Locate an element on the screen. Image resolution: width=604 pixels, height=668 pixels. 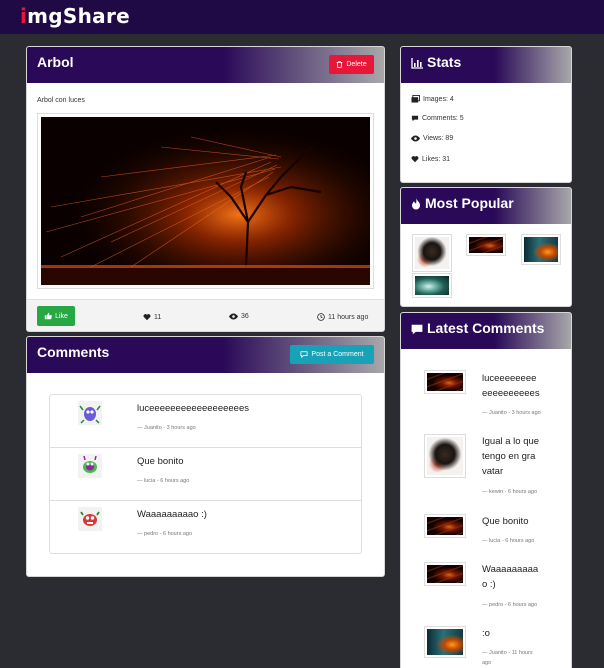
popular-title-text: Most Popular is located at coordinates (469, 203).